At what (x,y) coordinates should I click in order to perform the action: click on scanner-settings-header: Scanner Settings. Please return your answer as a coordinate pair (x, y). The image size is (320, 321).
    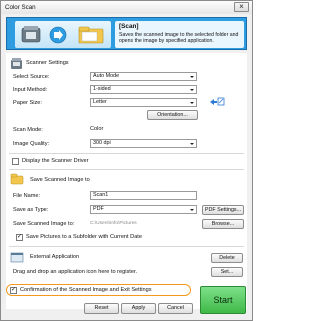
    Looking at the image, I should click on (47, 63).